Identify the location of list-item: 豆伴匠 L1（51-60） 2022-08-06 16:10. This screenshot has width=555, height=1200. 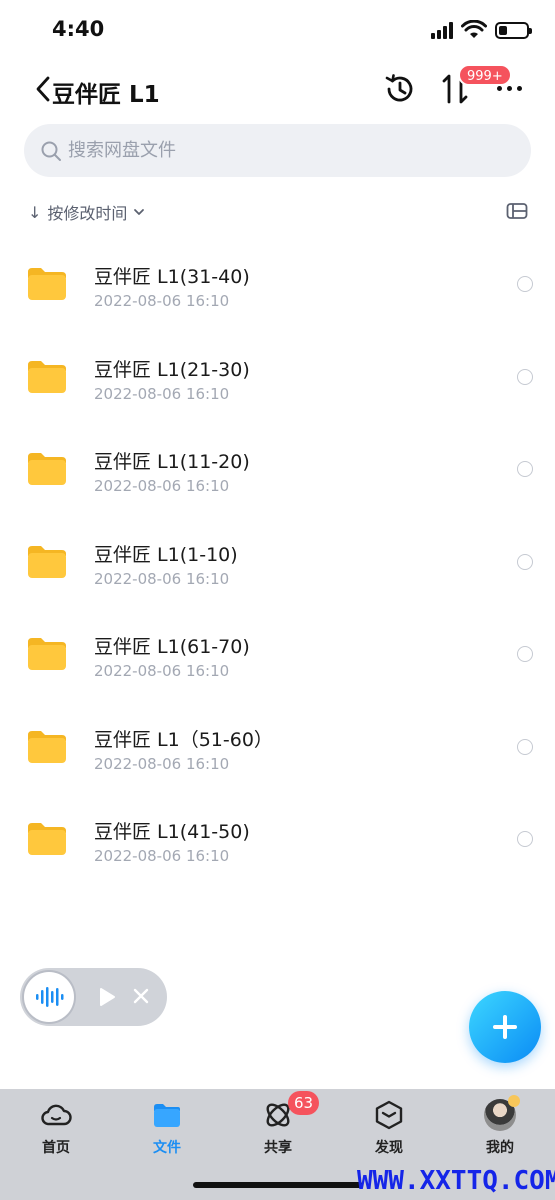
(277, 747).